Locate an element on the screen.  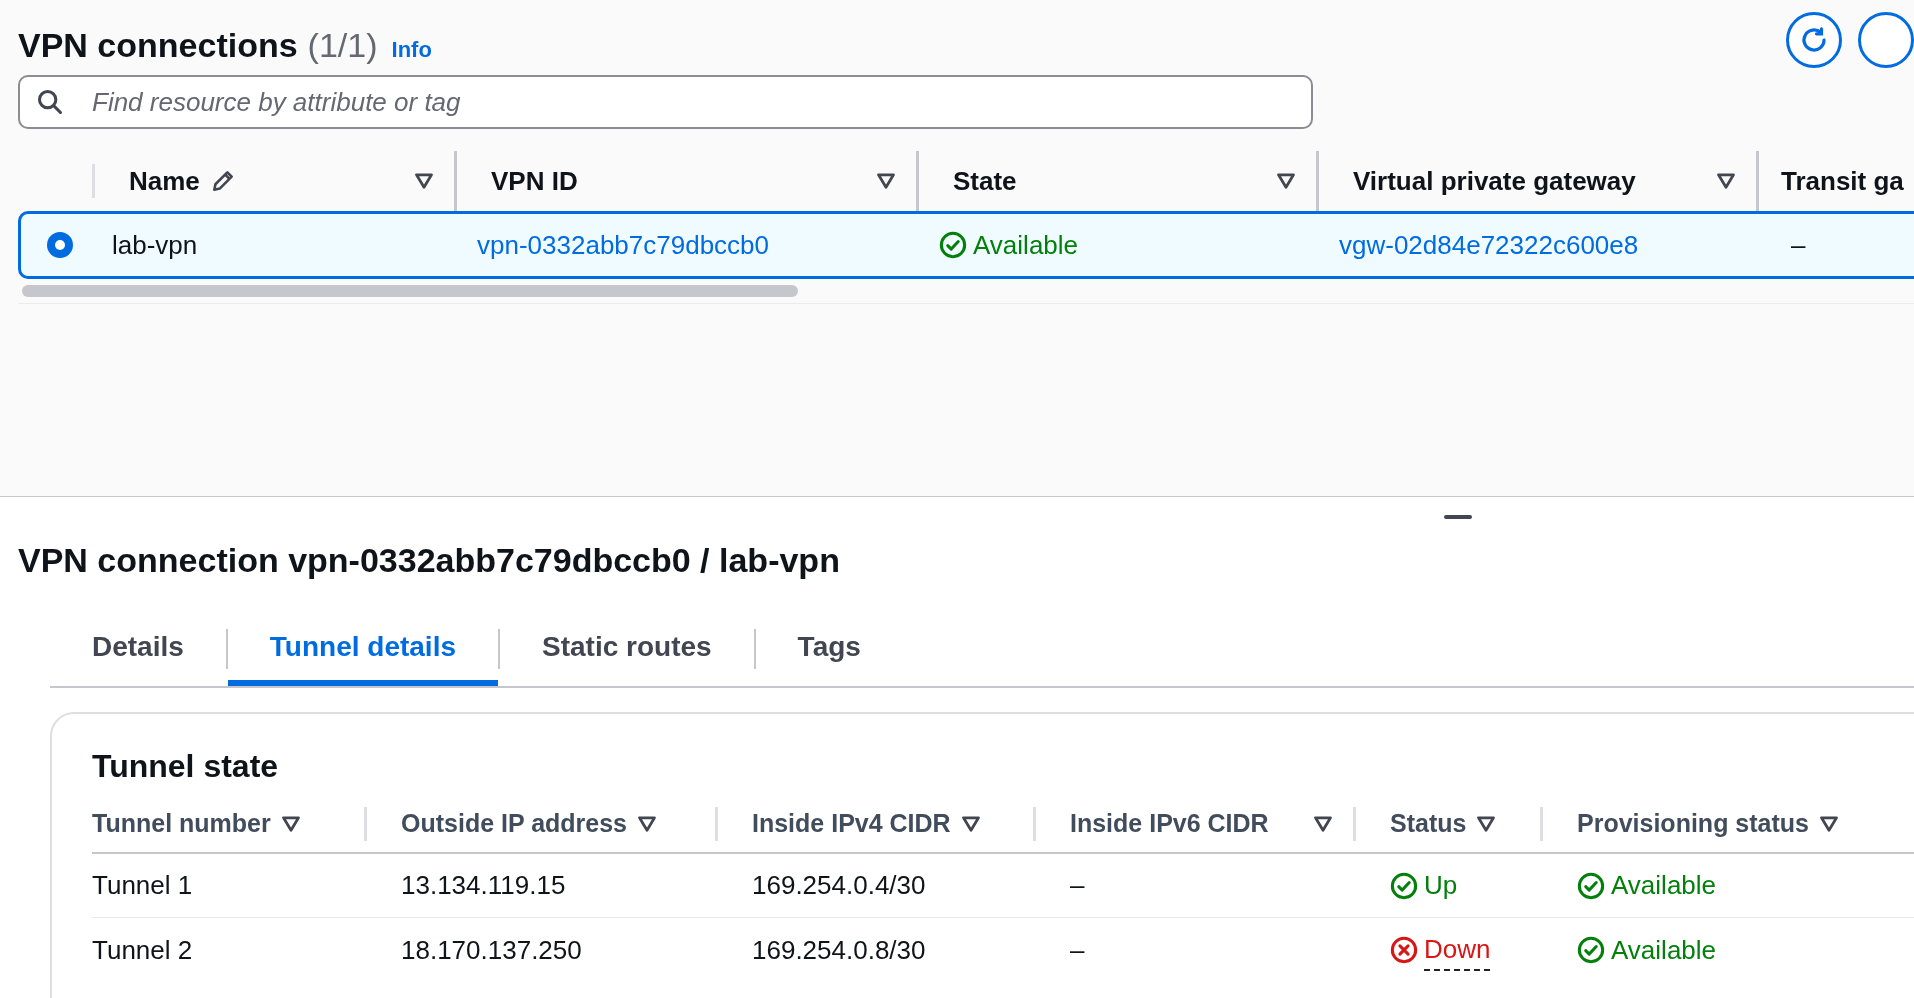
column-header: Name is located at coordinates (164, 181).